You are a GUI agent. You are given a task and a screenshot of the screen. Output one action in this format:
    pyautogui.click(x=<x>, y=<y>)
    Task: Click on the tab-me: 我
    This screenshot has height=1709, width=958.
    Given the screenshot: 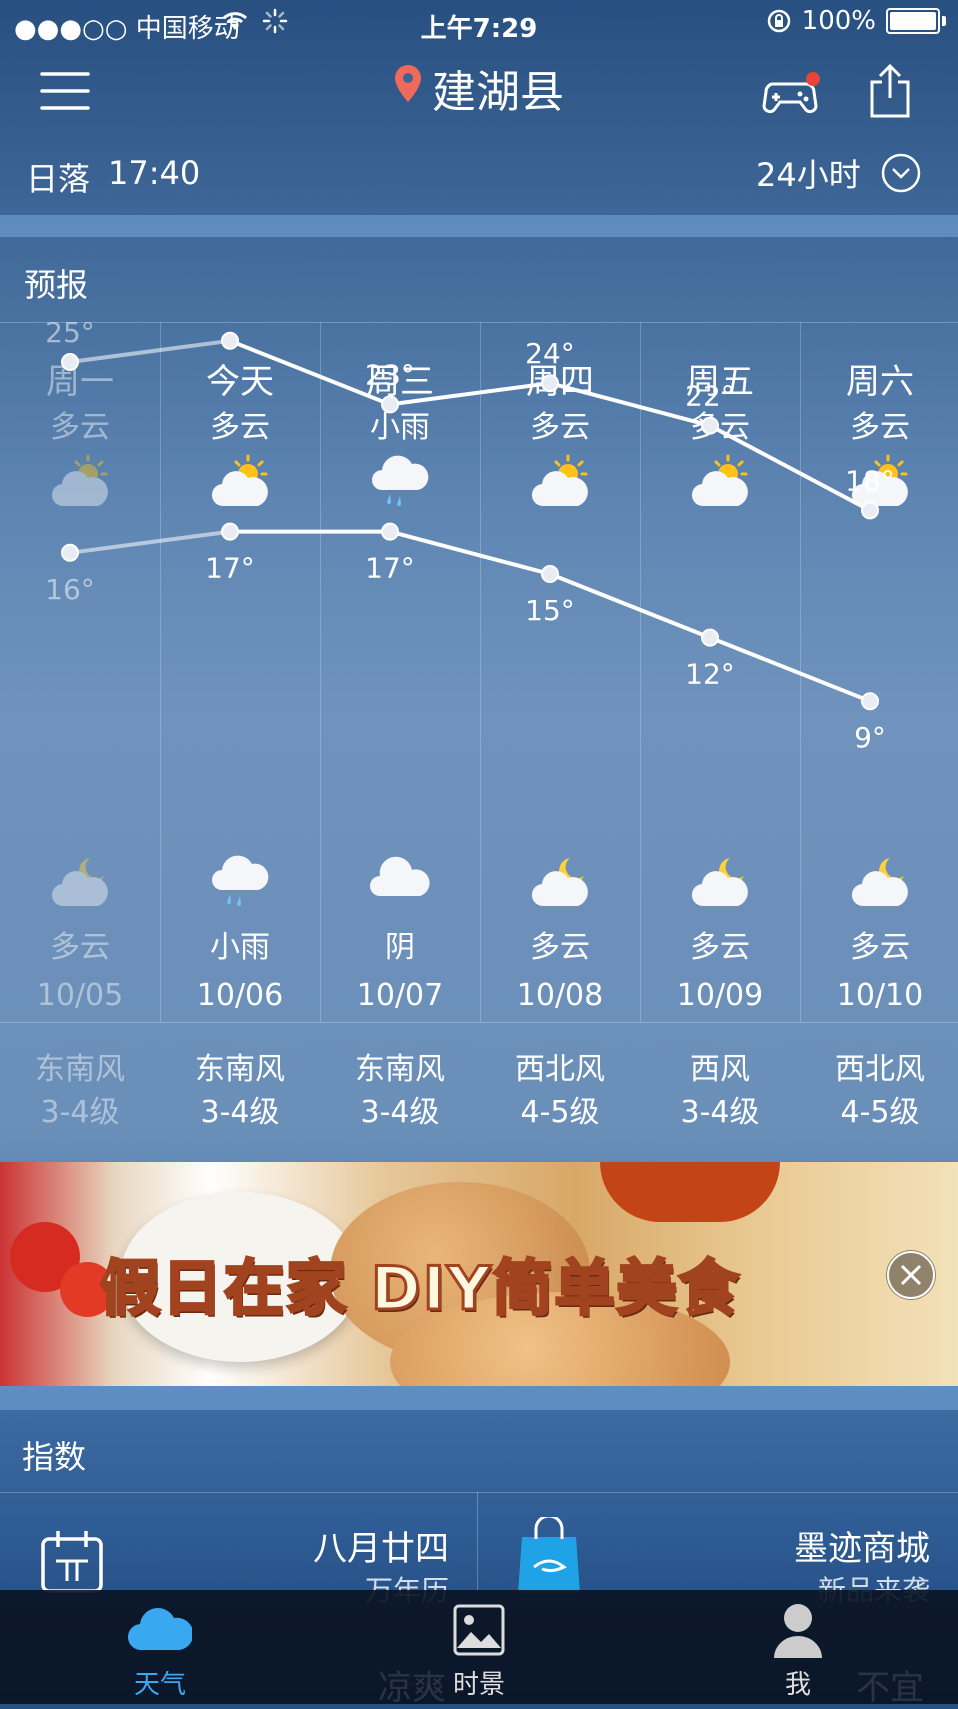 What is the action you would take?
    pyautogui.click(x=798, y=1647)
    